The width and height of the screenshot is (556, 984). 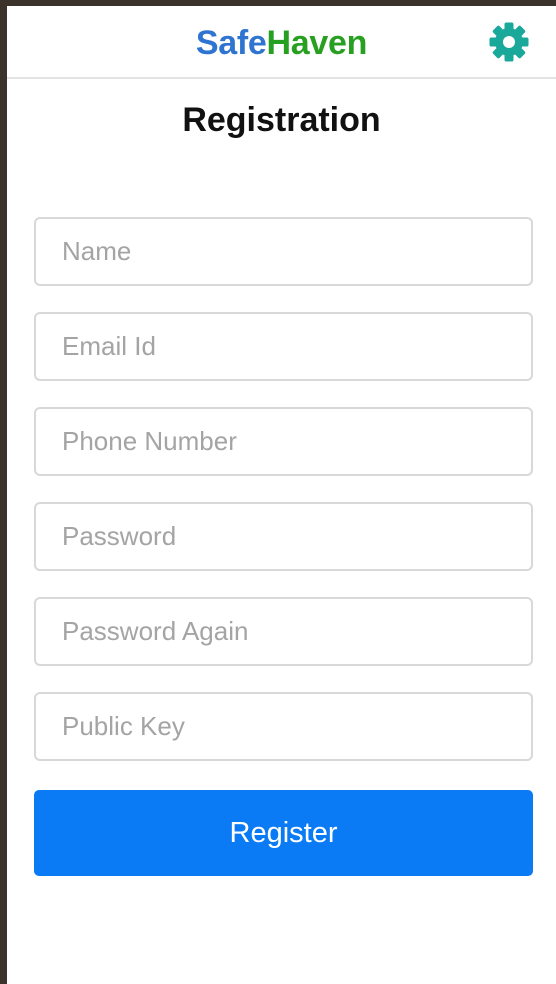 What do you see at coordinates (283, 833) in the screenshot?
I see `register-button: Register` at bounding box center [283, 833].